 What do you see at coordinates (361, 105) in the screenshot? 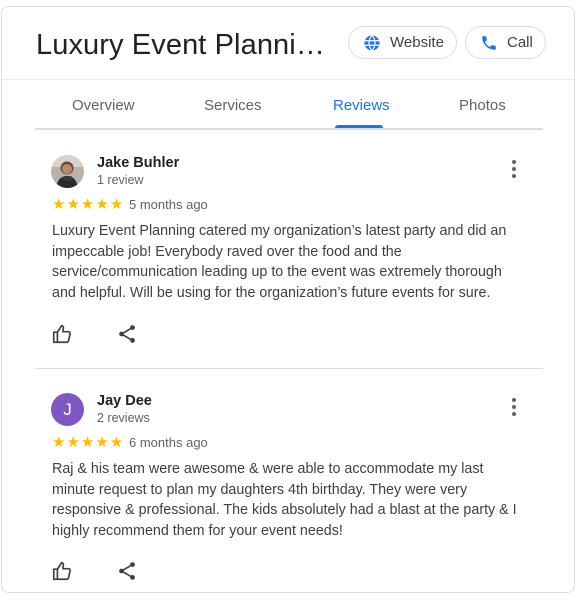
I see `tab-reviews: Reviews` at bounding box center [361, 105].